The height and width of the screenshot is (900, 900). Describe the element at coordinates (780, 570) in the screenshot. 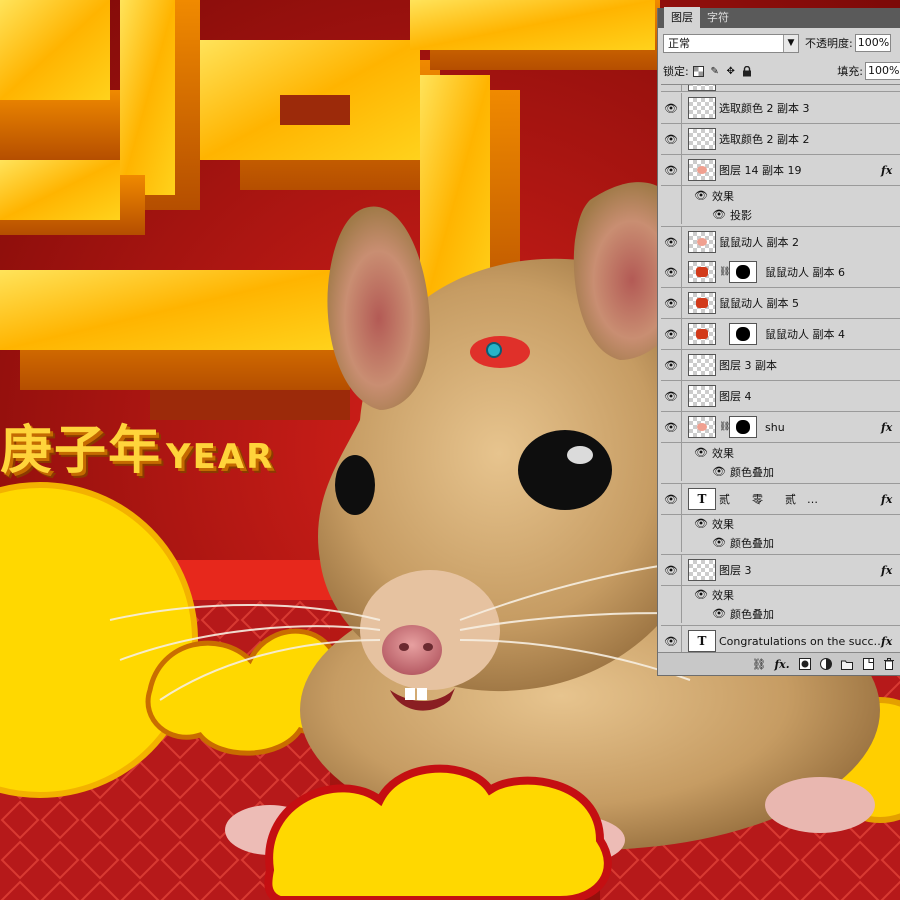

I see `layer-row: 👁 图层 3 fx` at that location.